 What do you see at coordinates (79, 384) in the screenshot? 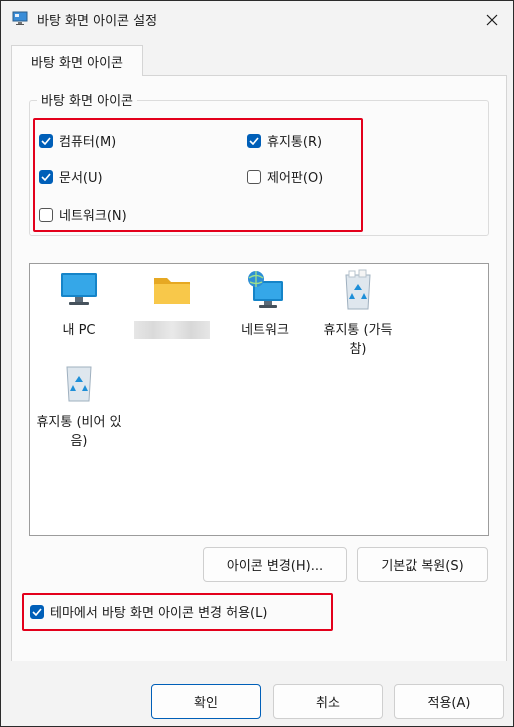
I see `recycle-bin-empty-icon` at bounding box center [79, 384].